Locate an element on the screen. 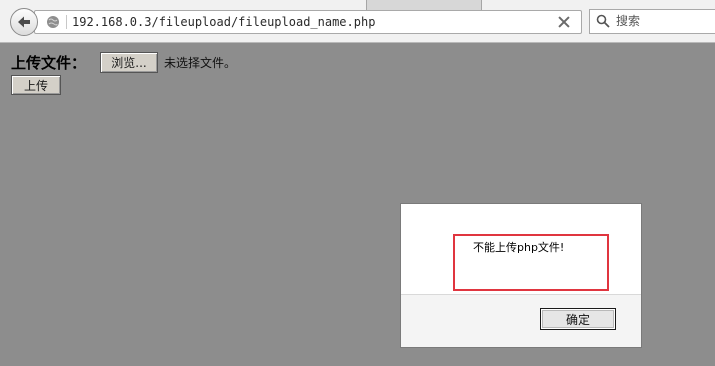 This screenshot has width=715, height=366. no-file-selected-text: 未选择文件。 is located at coordinates (200, 62).